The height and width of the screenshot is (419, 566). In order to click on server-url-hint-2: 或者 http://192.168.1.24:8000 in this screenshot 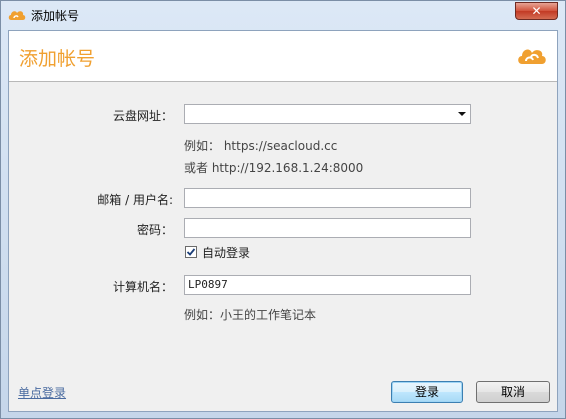, I will do `click(274, 168)`.